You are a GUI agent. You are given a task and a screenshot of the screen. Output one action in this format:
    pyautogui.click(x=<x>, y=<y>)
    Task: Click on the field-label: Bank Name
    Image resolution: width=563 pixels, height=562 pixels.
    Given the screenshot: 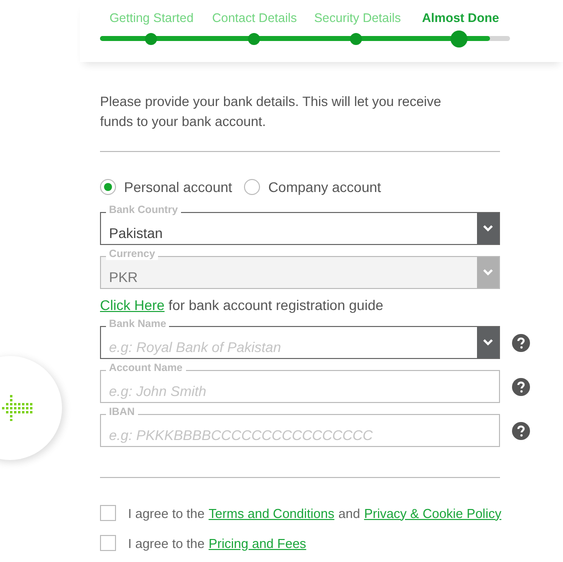 What is the action you would take?
    pyautogui.click(x=138, y=324)
    